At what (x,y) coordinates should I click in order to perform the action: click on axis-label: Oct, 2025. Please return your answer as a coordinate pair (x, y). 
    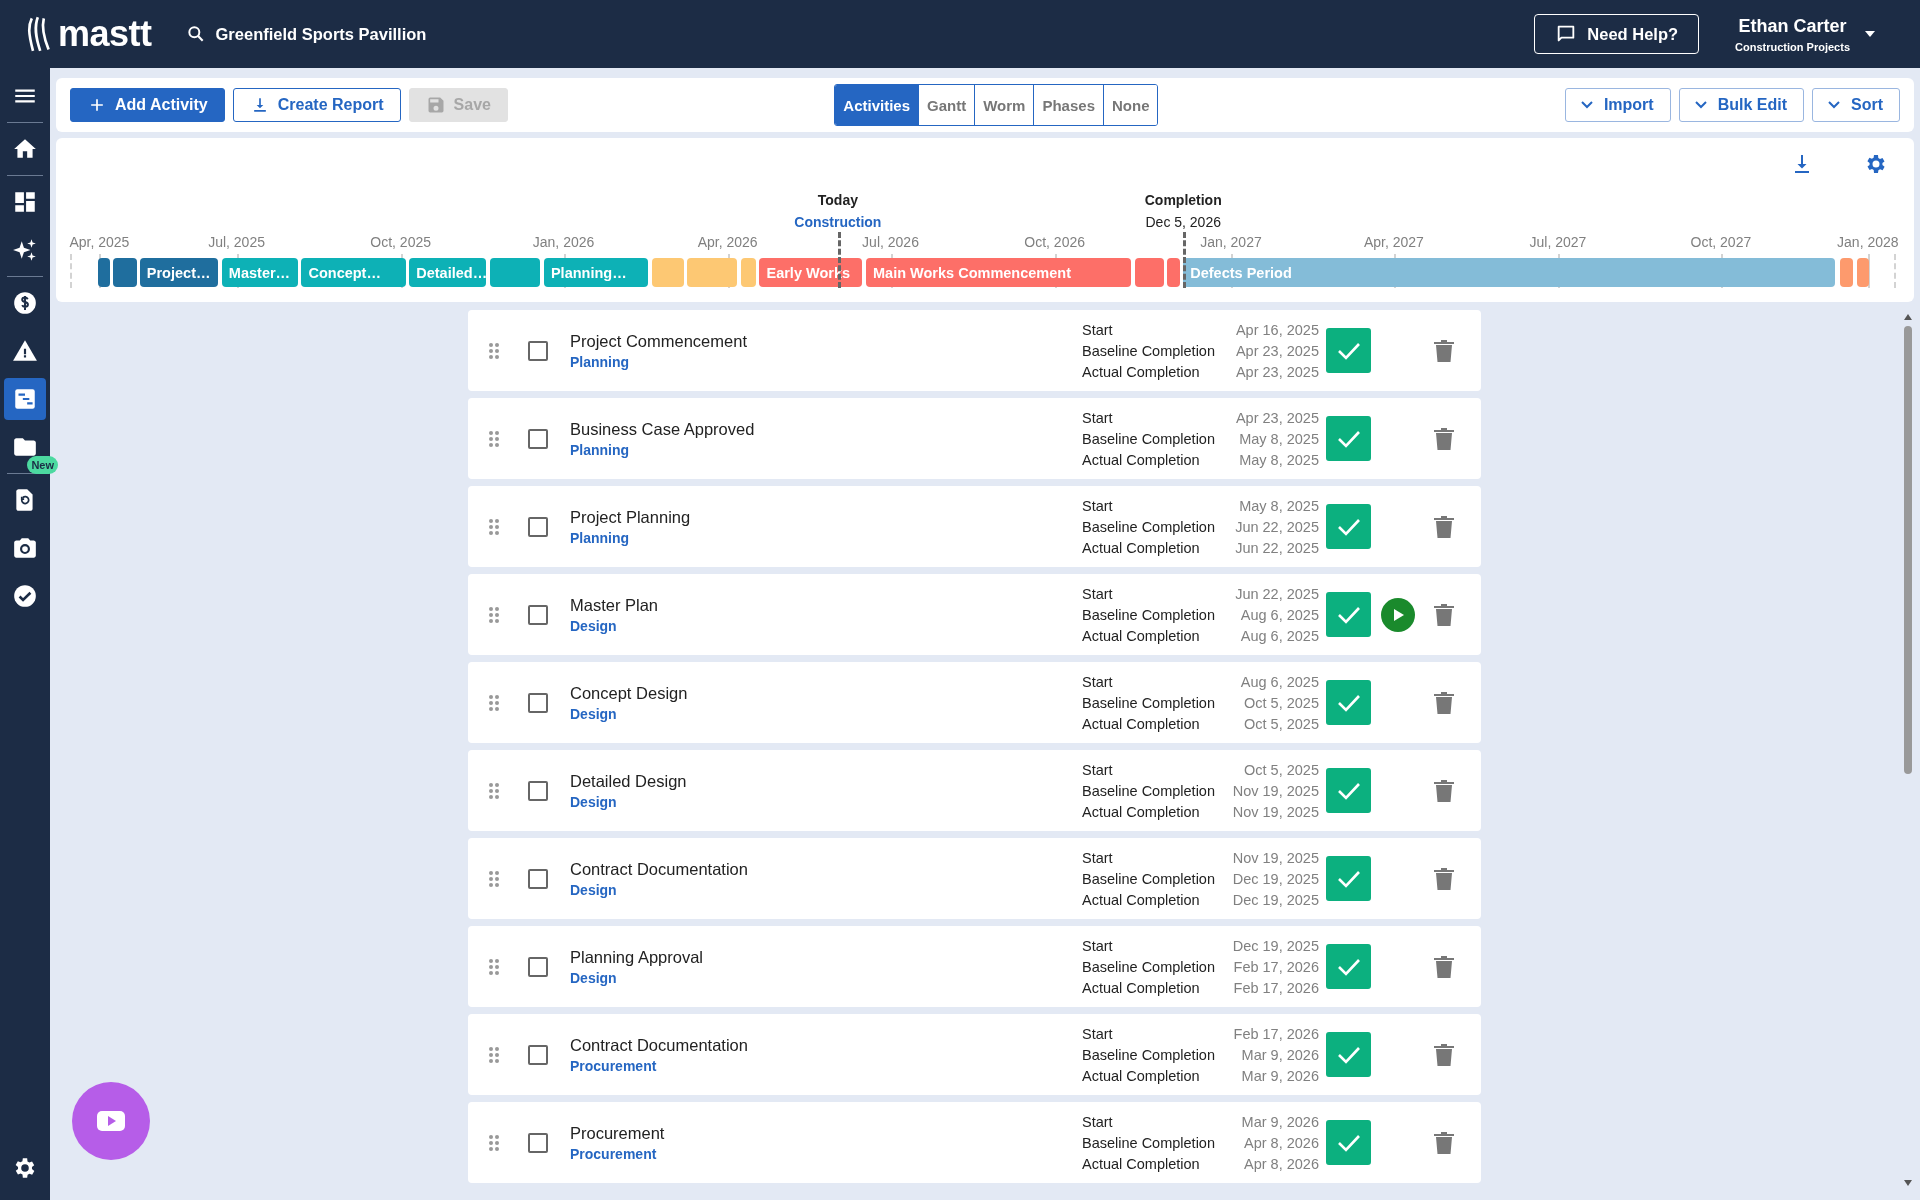
    Looking at the image, I should click on (400, 242).